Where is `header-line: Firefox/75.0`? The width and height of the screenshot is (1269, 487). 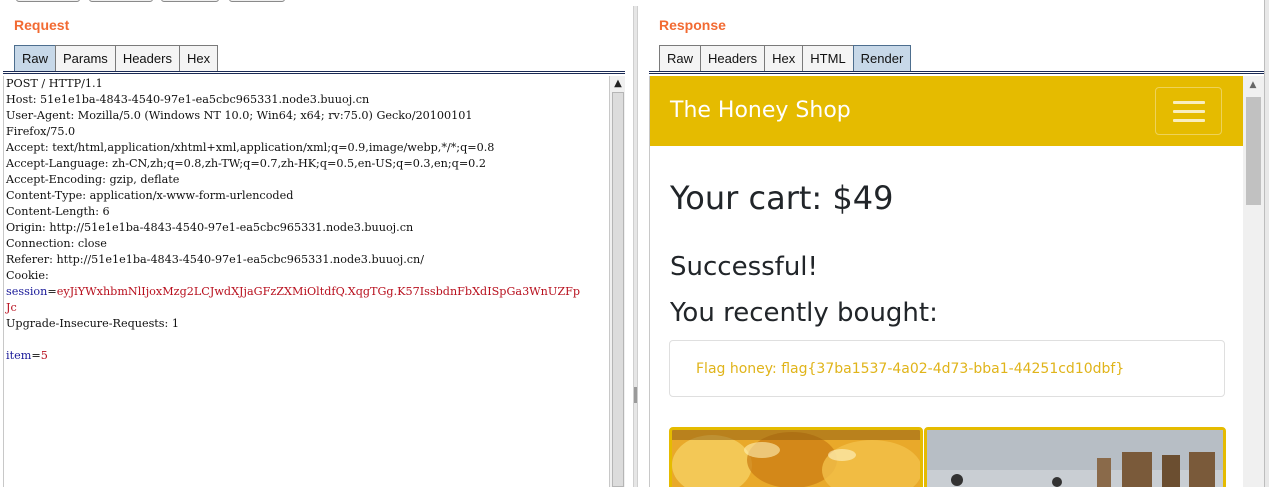
header-line: Firefox/75.0 is located at coordinates (307, 132).